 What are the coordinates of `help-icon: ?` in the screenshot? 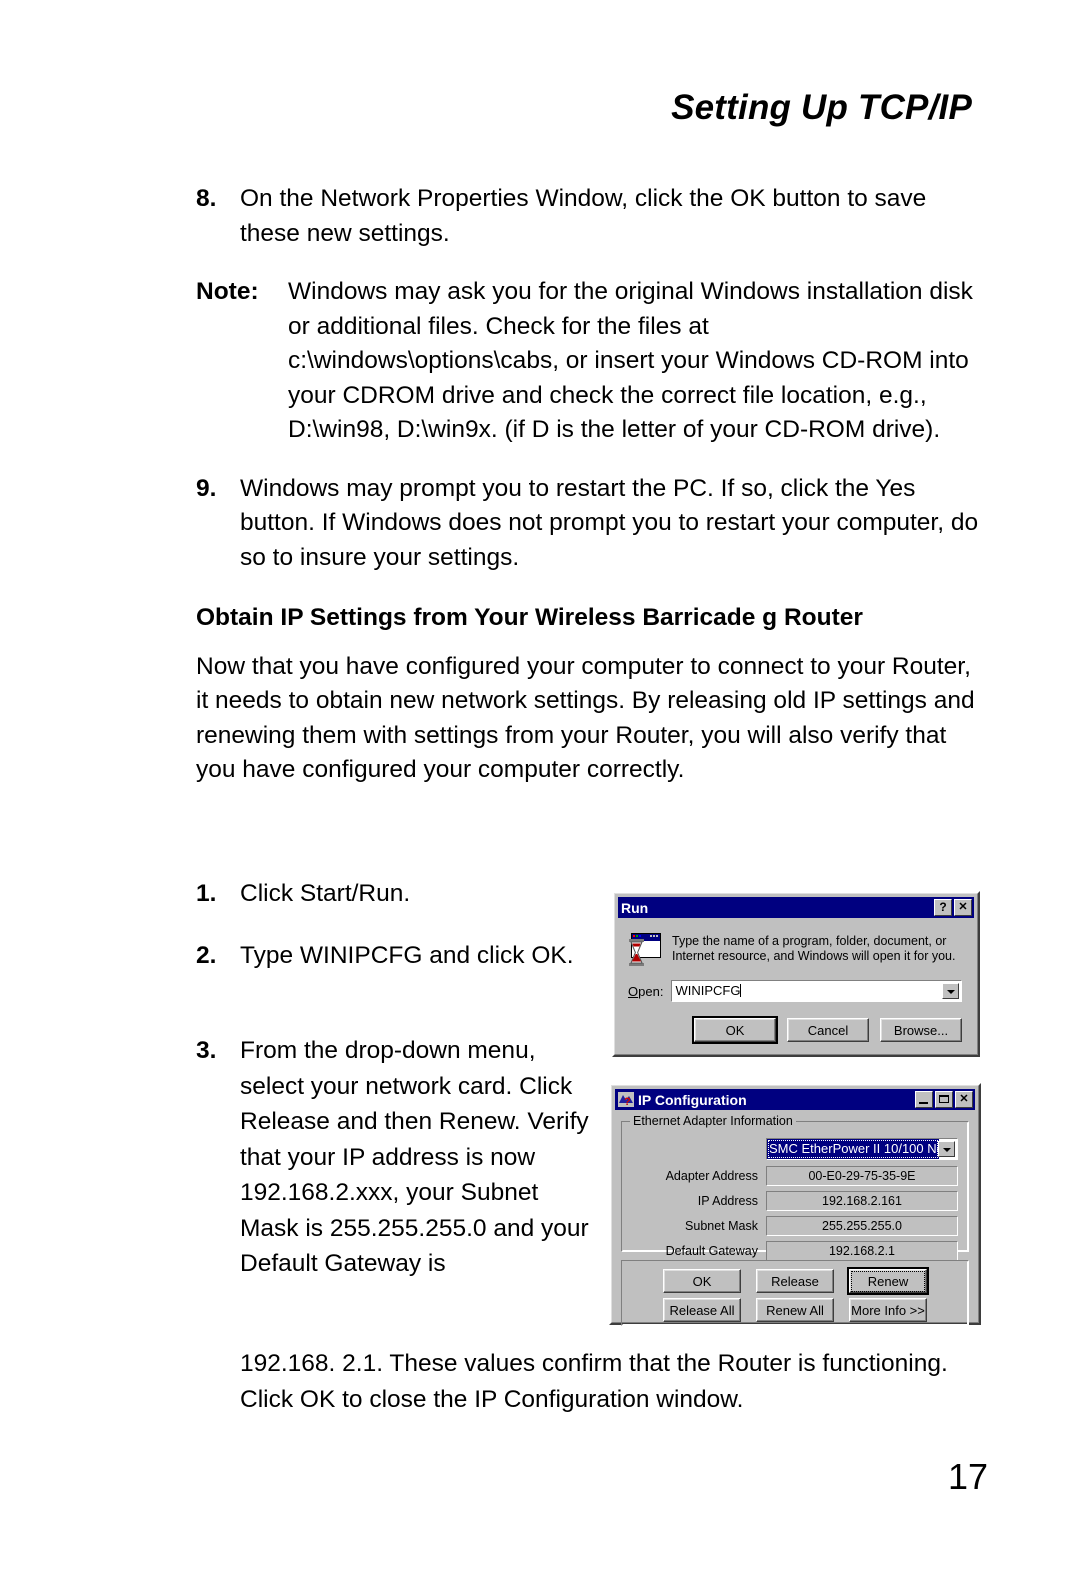 It's located at (943, 907).